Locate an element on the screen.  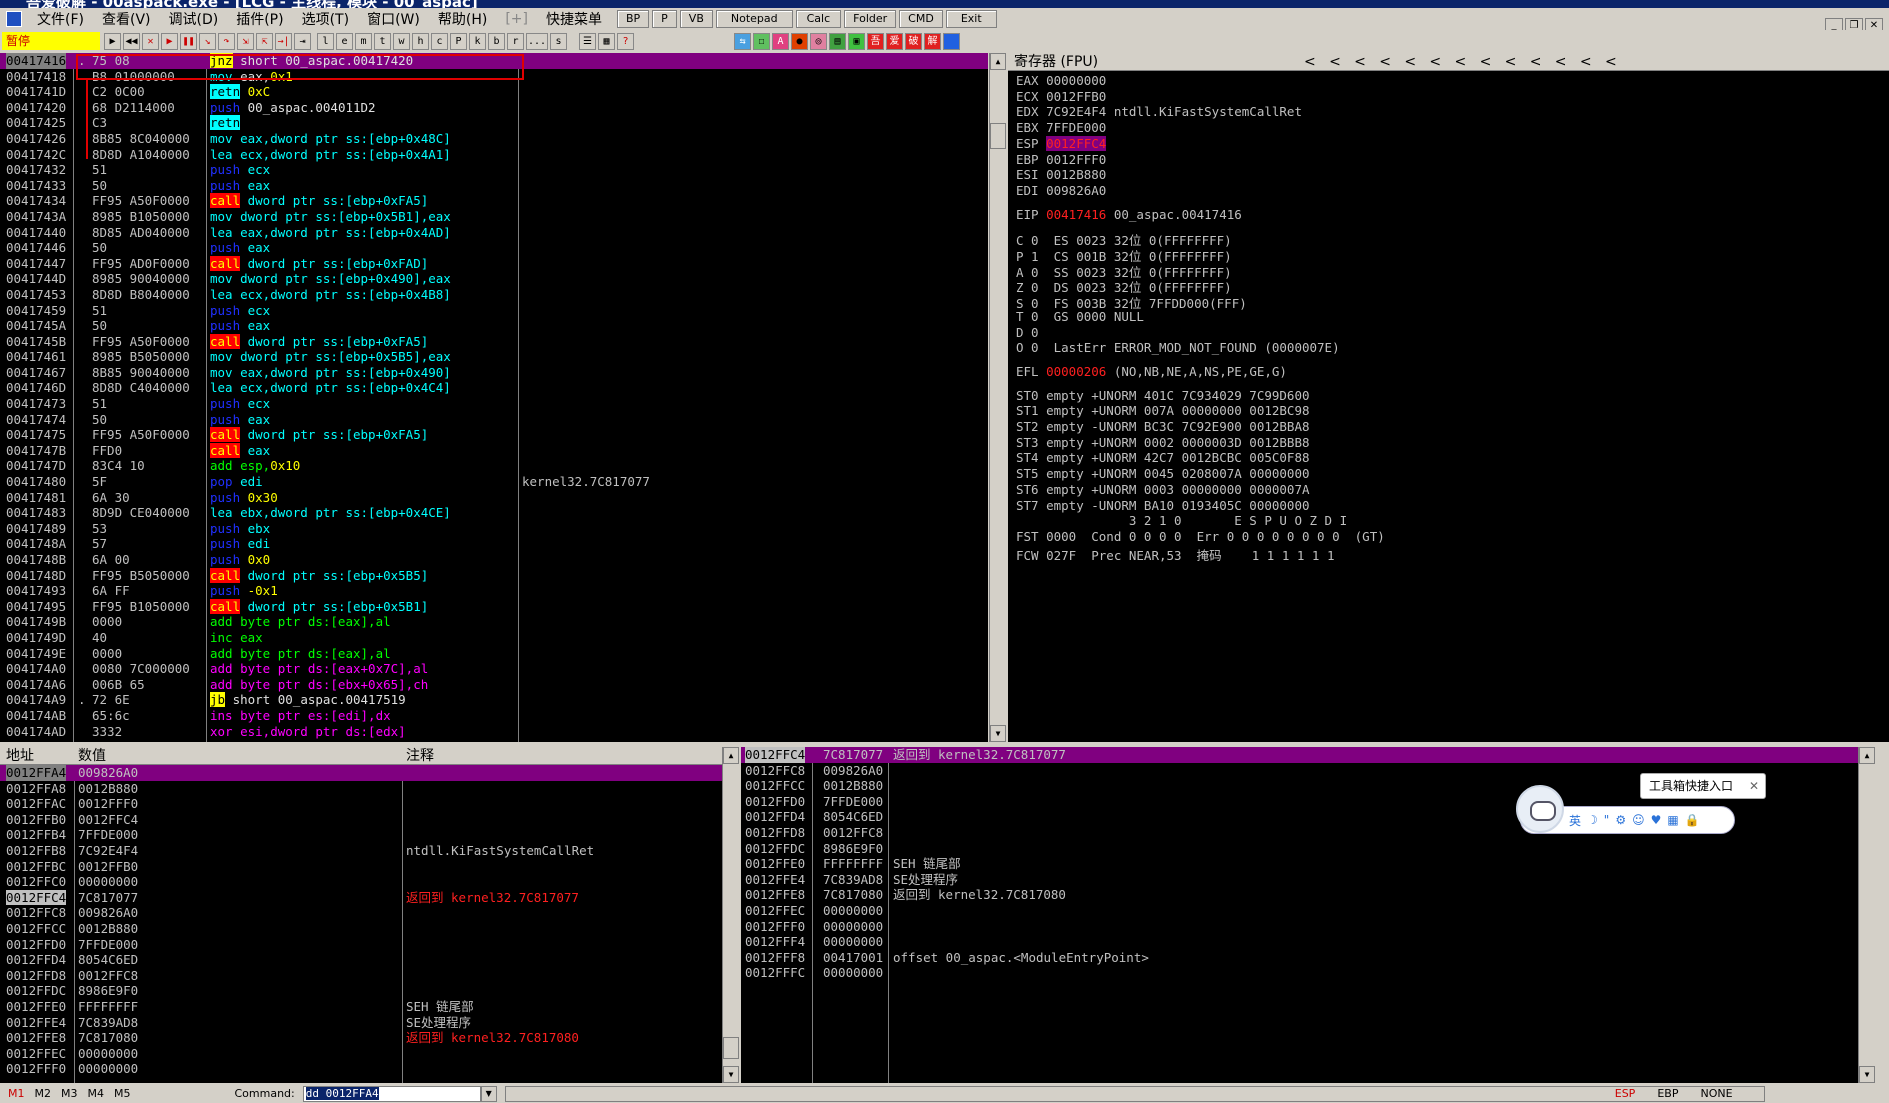
quick-cmd-button: CMD is located at coordinates (921, 18).